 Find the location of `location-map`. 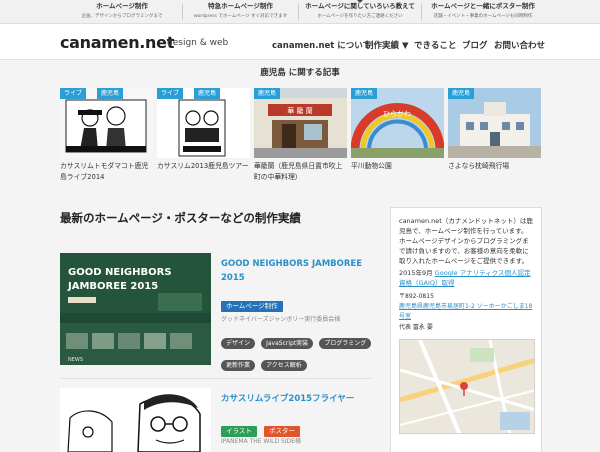

location-map is located at coordinates (467, 386).